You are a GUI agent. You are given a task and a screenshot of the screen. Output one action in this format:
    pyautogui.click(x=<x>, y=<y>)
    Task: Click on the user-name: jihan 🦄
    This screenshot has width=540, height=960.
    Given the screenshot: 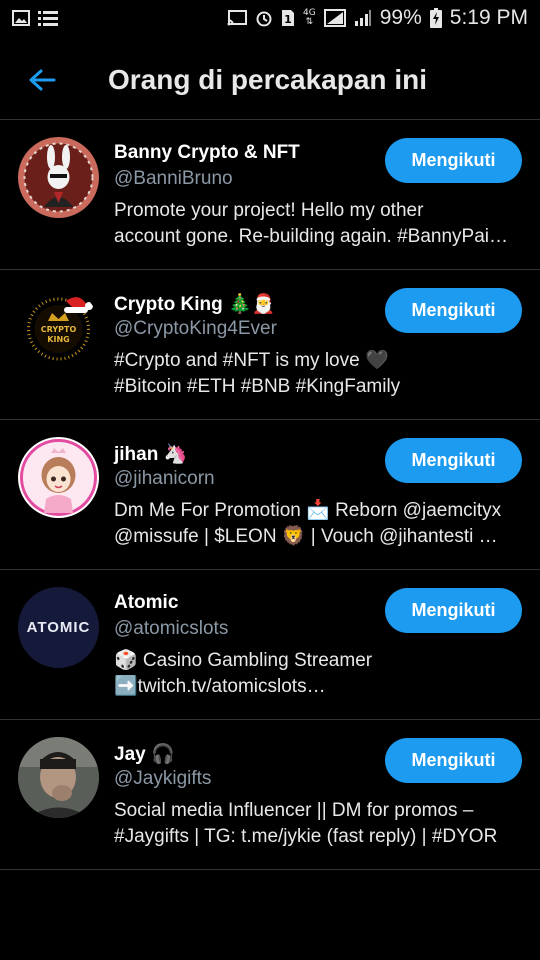 What is the action you would take?
    pyautogui.click(x=151, y=454)
    